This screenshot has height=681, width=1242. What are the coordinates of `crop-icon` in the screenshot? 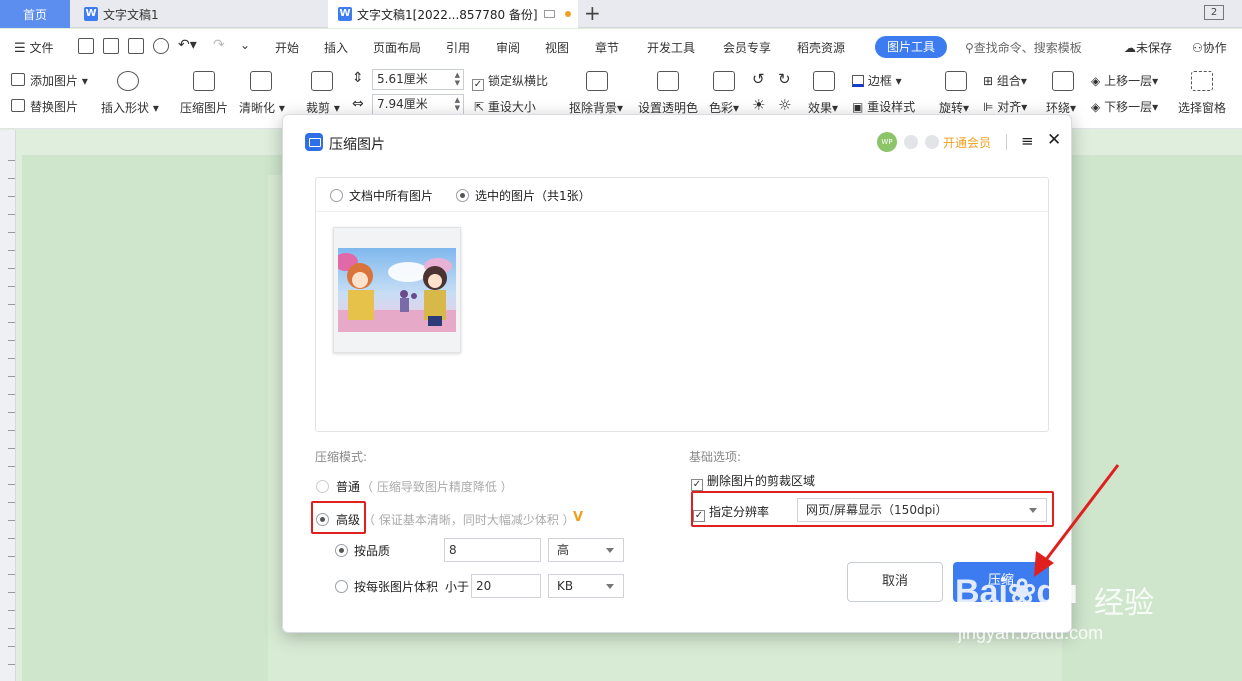 It's located at (322, 81).